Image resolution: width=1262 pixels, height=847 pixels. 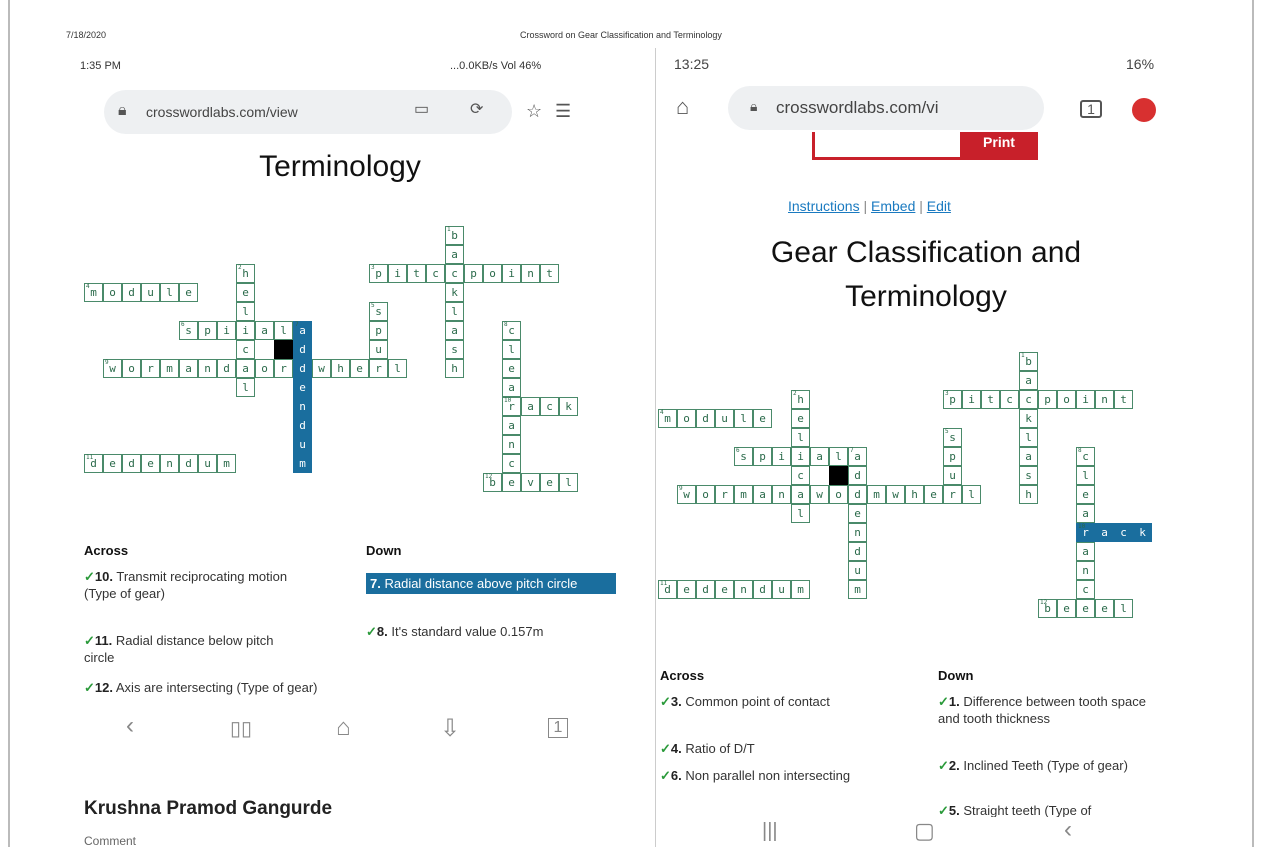 I want to click on right-across-clue-4: ✓4. Ratio of D/T, so click(x=770, y=748).